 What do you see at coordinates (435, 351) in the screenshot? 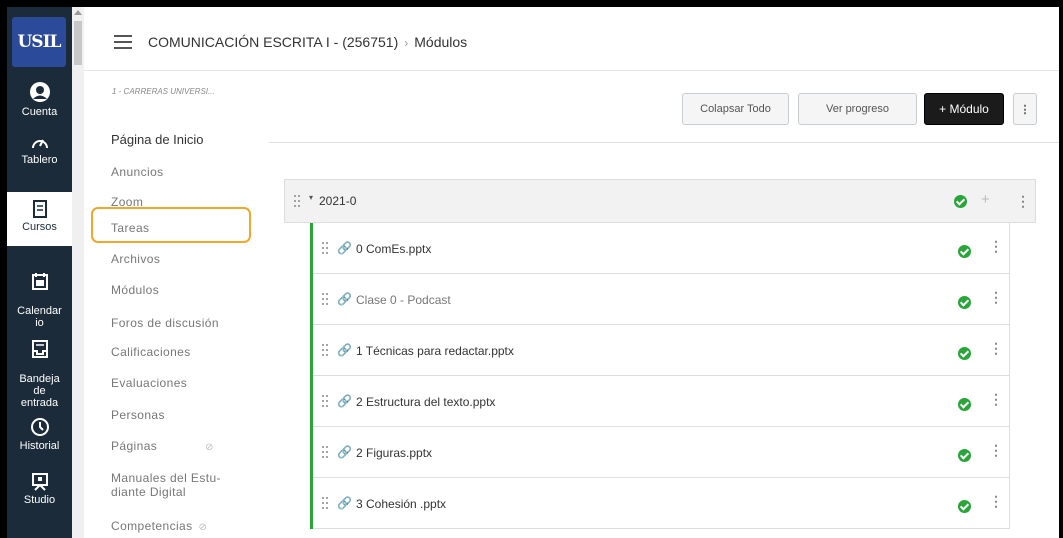
I see `module-item-title: 1 Técnicas para redactar.pptx` at bounding box center [435, 351].